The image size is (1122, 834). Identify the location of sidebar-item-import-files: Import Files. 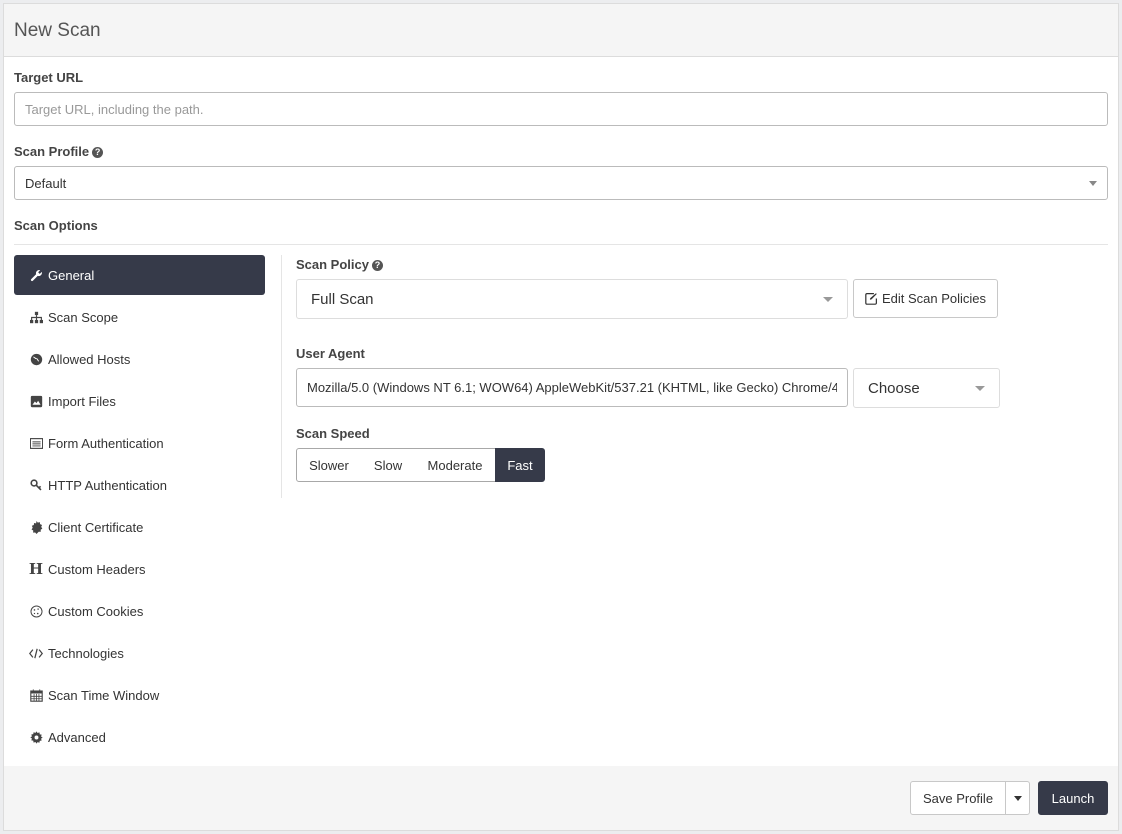
(139, 401).